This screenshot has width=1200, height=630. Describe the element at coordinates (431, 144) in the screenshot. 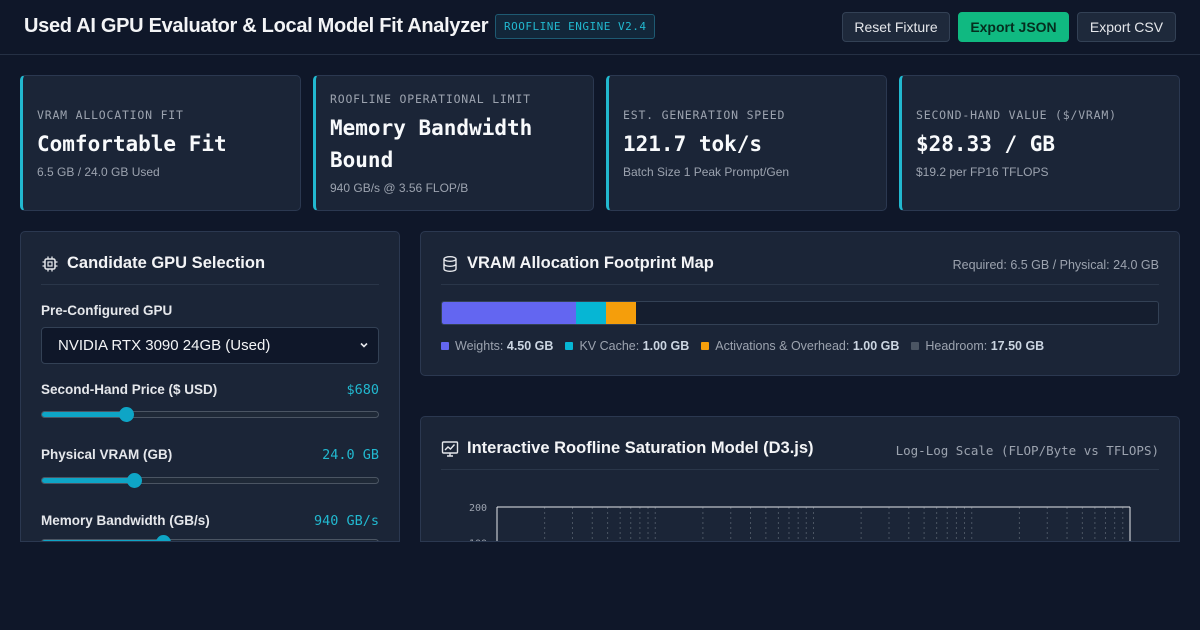

I see `metric-value: Memory Bandwidth Bound` at that location.